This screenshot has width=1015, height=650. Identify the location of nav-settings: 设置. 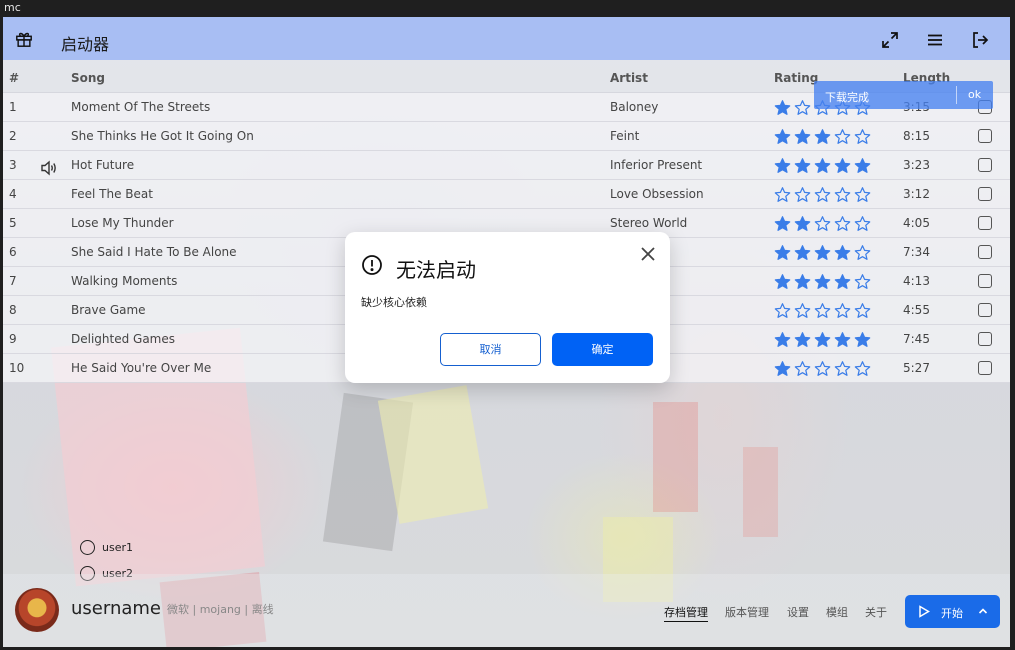
(798, 612).